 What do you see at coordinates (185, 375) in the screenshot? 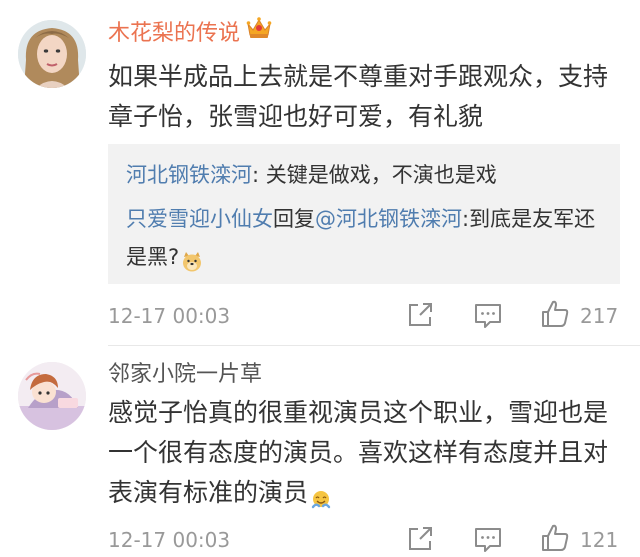
I see `username: 邻家小院一片草` at bounding box center [185, 375].